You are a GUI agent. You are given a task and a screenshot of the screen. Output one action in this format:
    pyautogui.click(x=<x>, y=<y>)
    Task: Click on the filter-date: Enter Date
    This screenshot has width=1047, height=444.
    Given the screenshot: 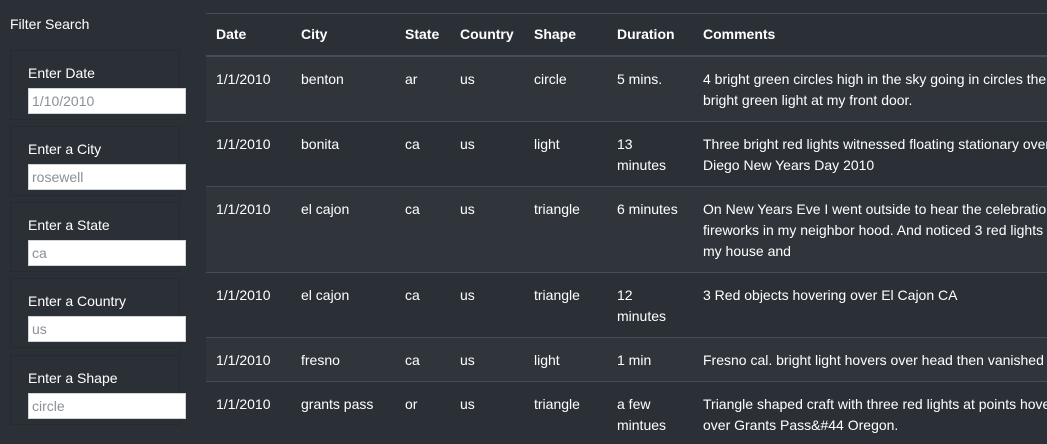 What is the action you would take?
    pyautogui.click(x=98, y=85)
    